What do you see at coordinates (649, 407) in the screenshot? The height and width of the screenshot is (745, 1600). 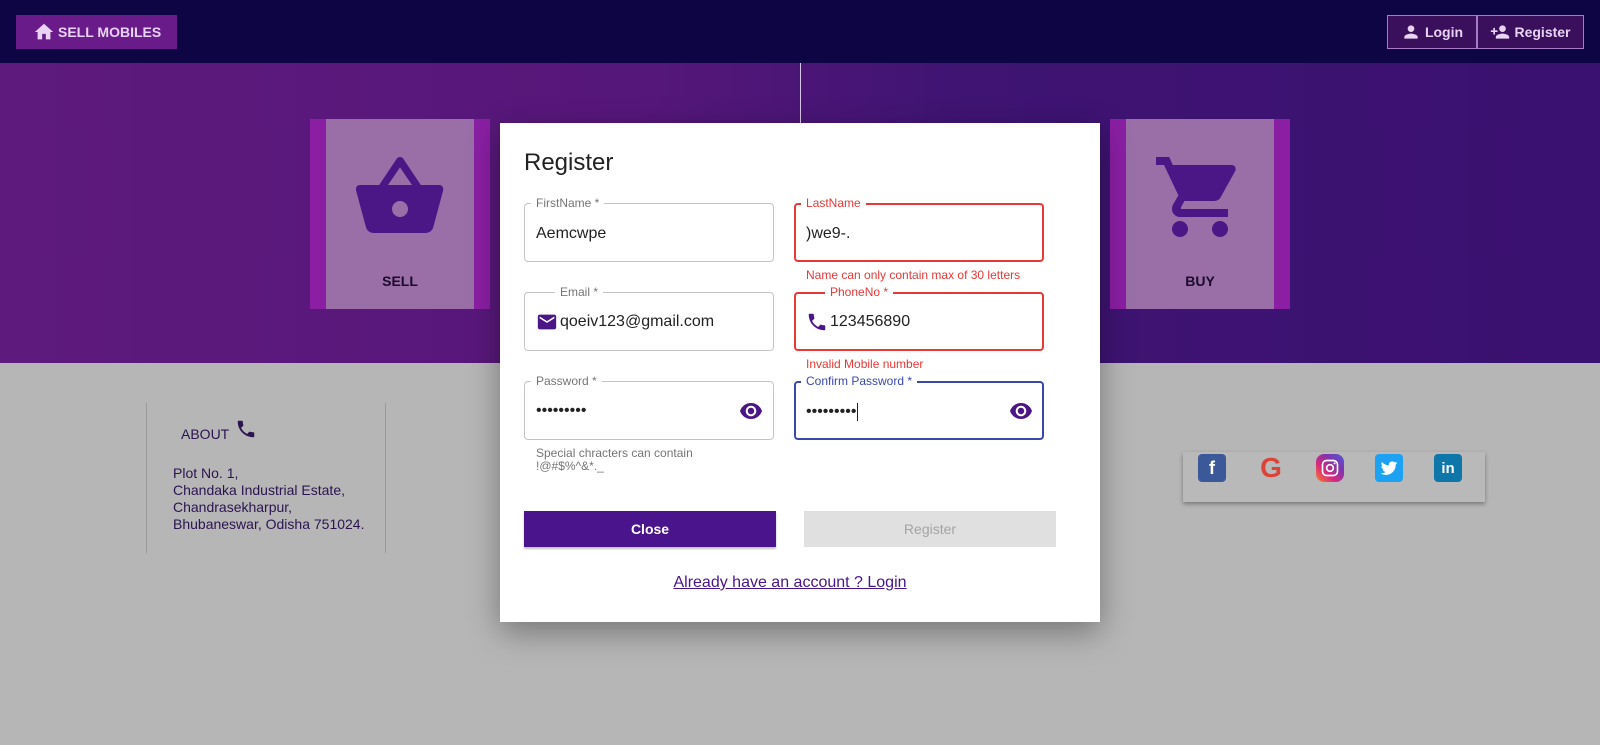 I see `password-field: Password * •••••••••` at bounding box center [649, 407].